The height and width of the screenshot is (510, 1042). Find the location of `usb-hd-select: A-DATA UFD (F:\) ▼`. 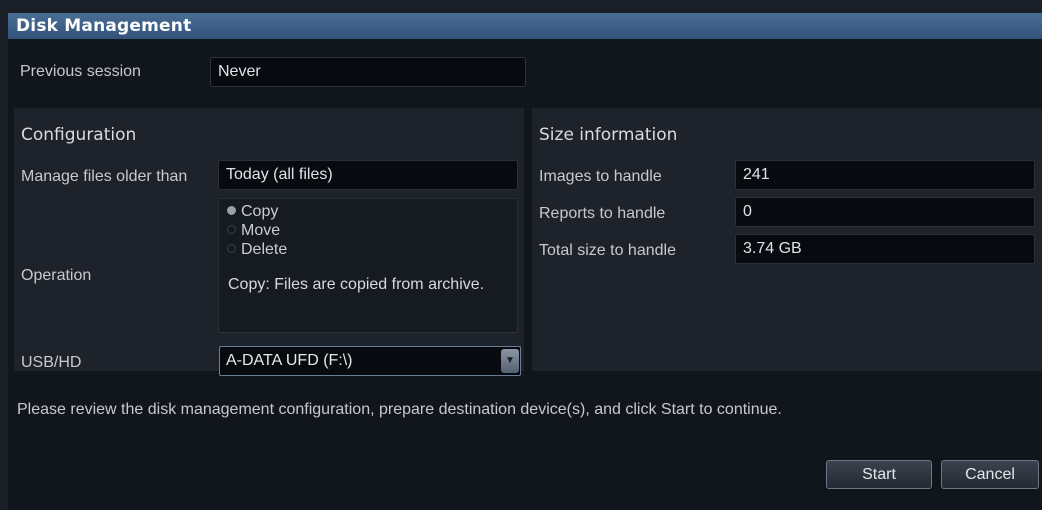

usb-hd-select: A-DATA UFD (F:\) ▼ is located at coordinates (370, 361).